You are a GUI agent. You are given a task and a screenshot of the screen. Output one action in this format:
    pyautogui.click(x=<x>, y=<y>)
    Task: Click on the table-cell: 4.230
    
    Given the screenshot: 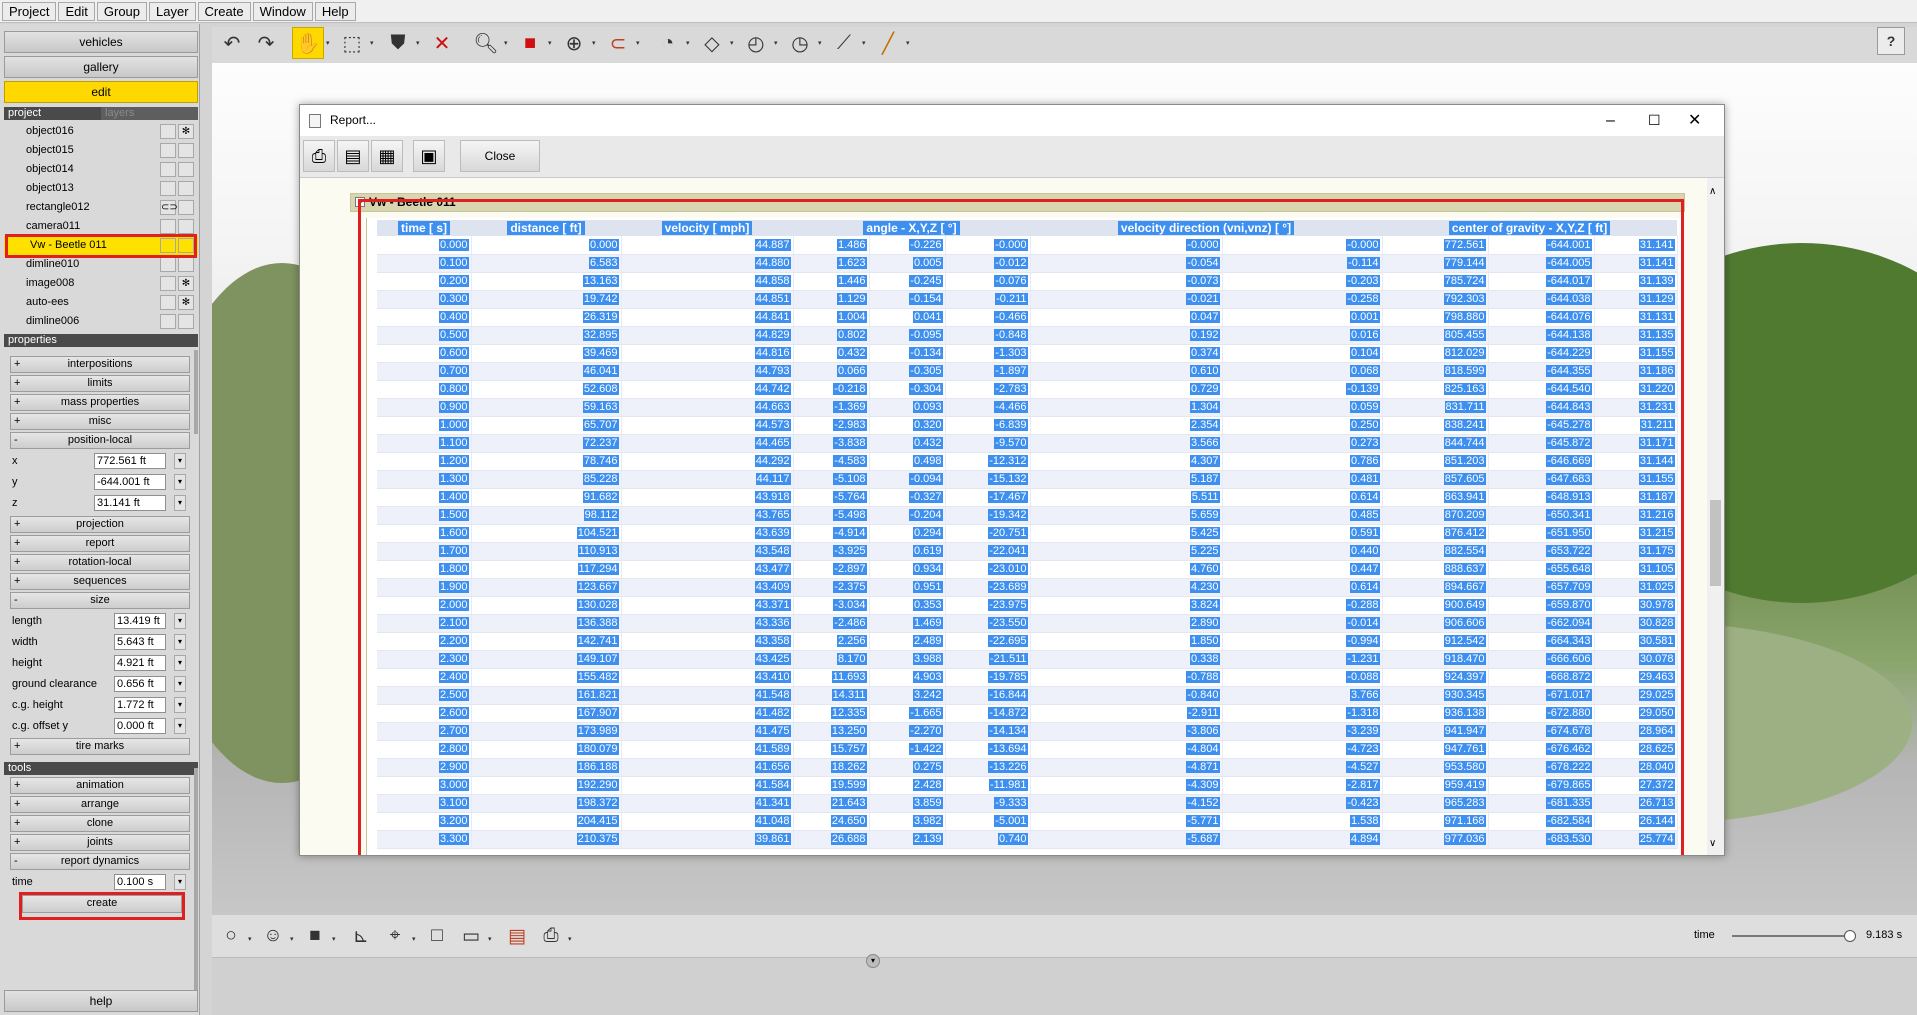 What is the action you would take?
    pyautogui.click(x=1126, y=587)
    